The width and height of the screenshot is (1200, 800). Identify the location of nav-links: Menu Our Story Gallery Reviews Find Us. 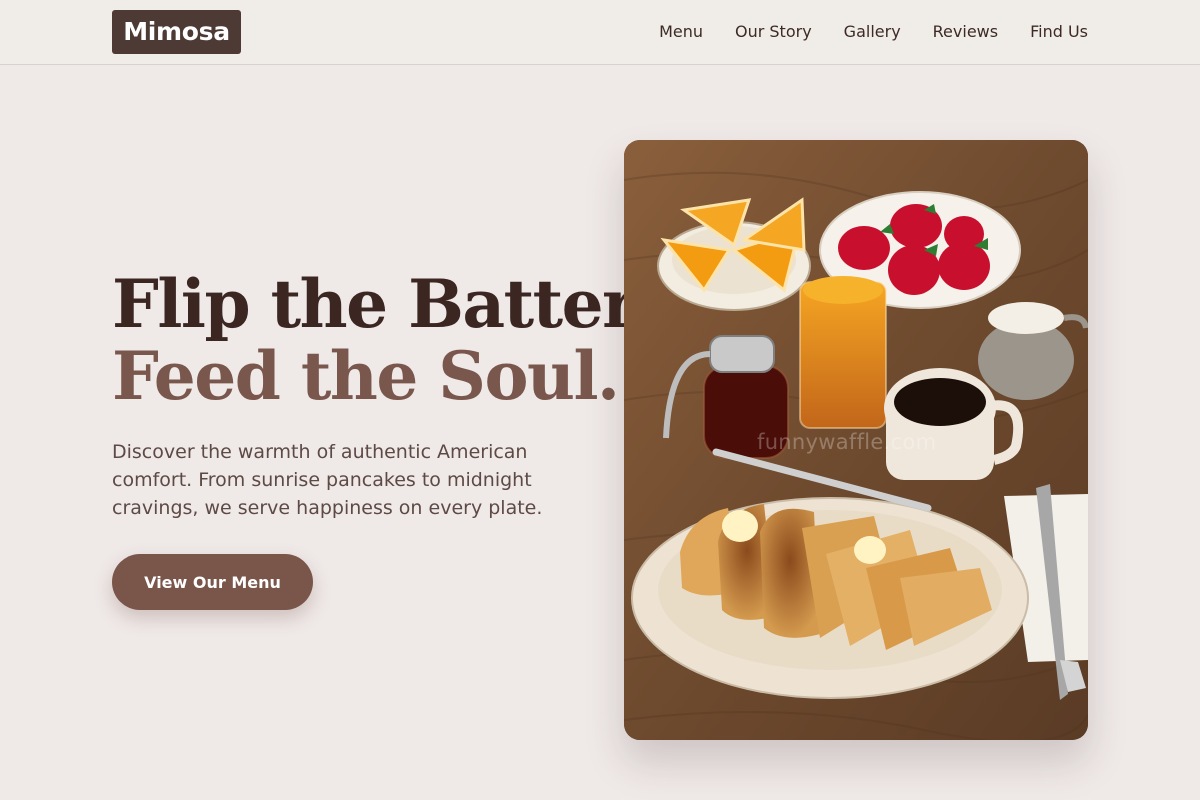
(873, 31).